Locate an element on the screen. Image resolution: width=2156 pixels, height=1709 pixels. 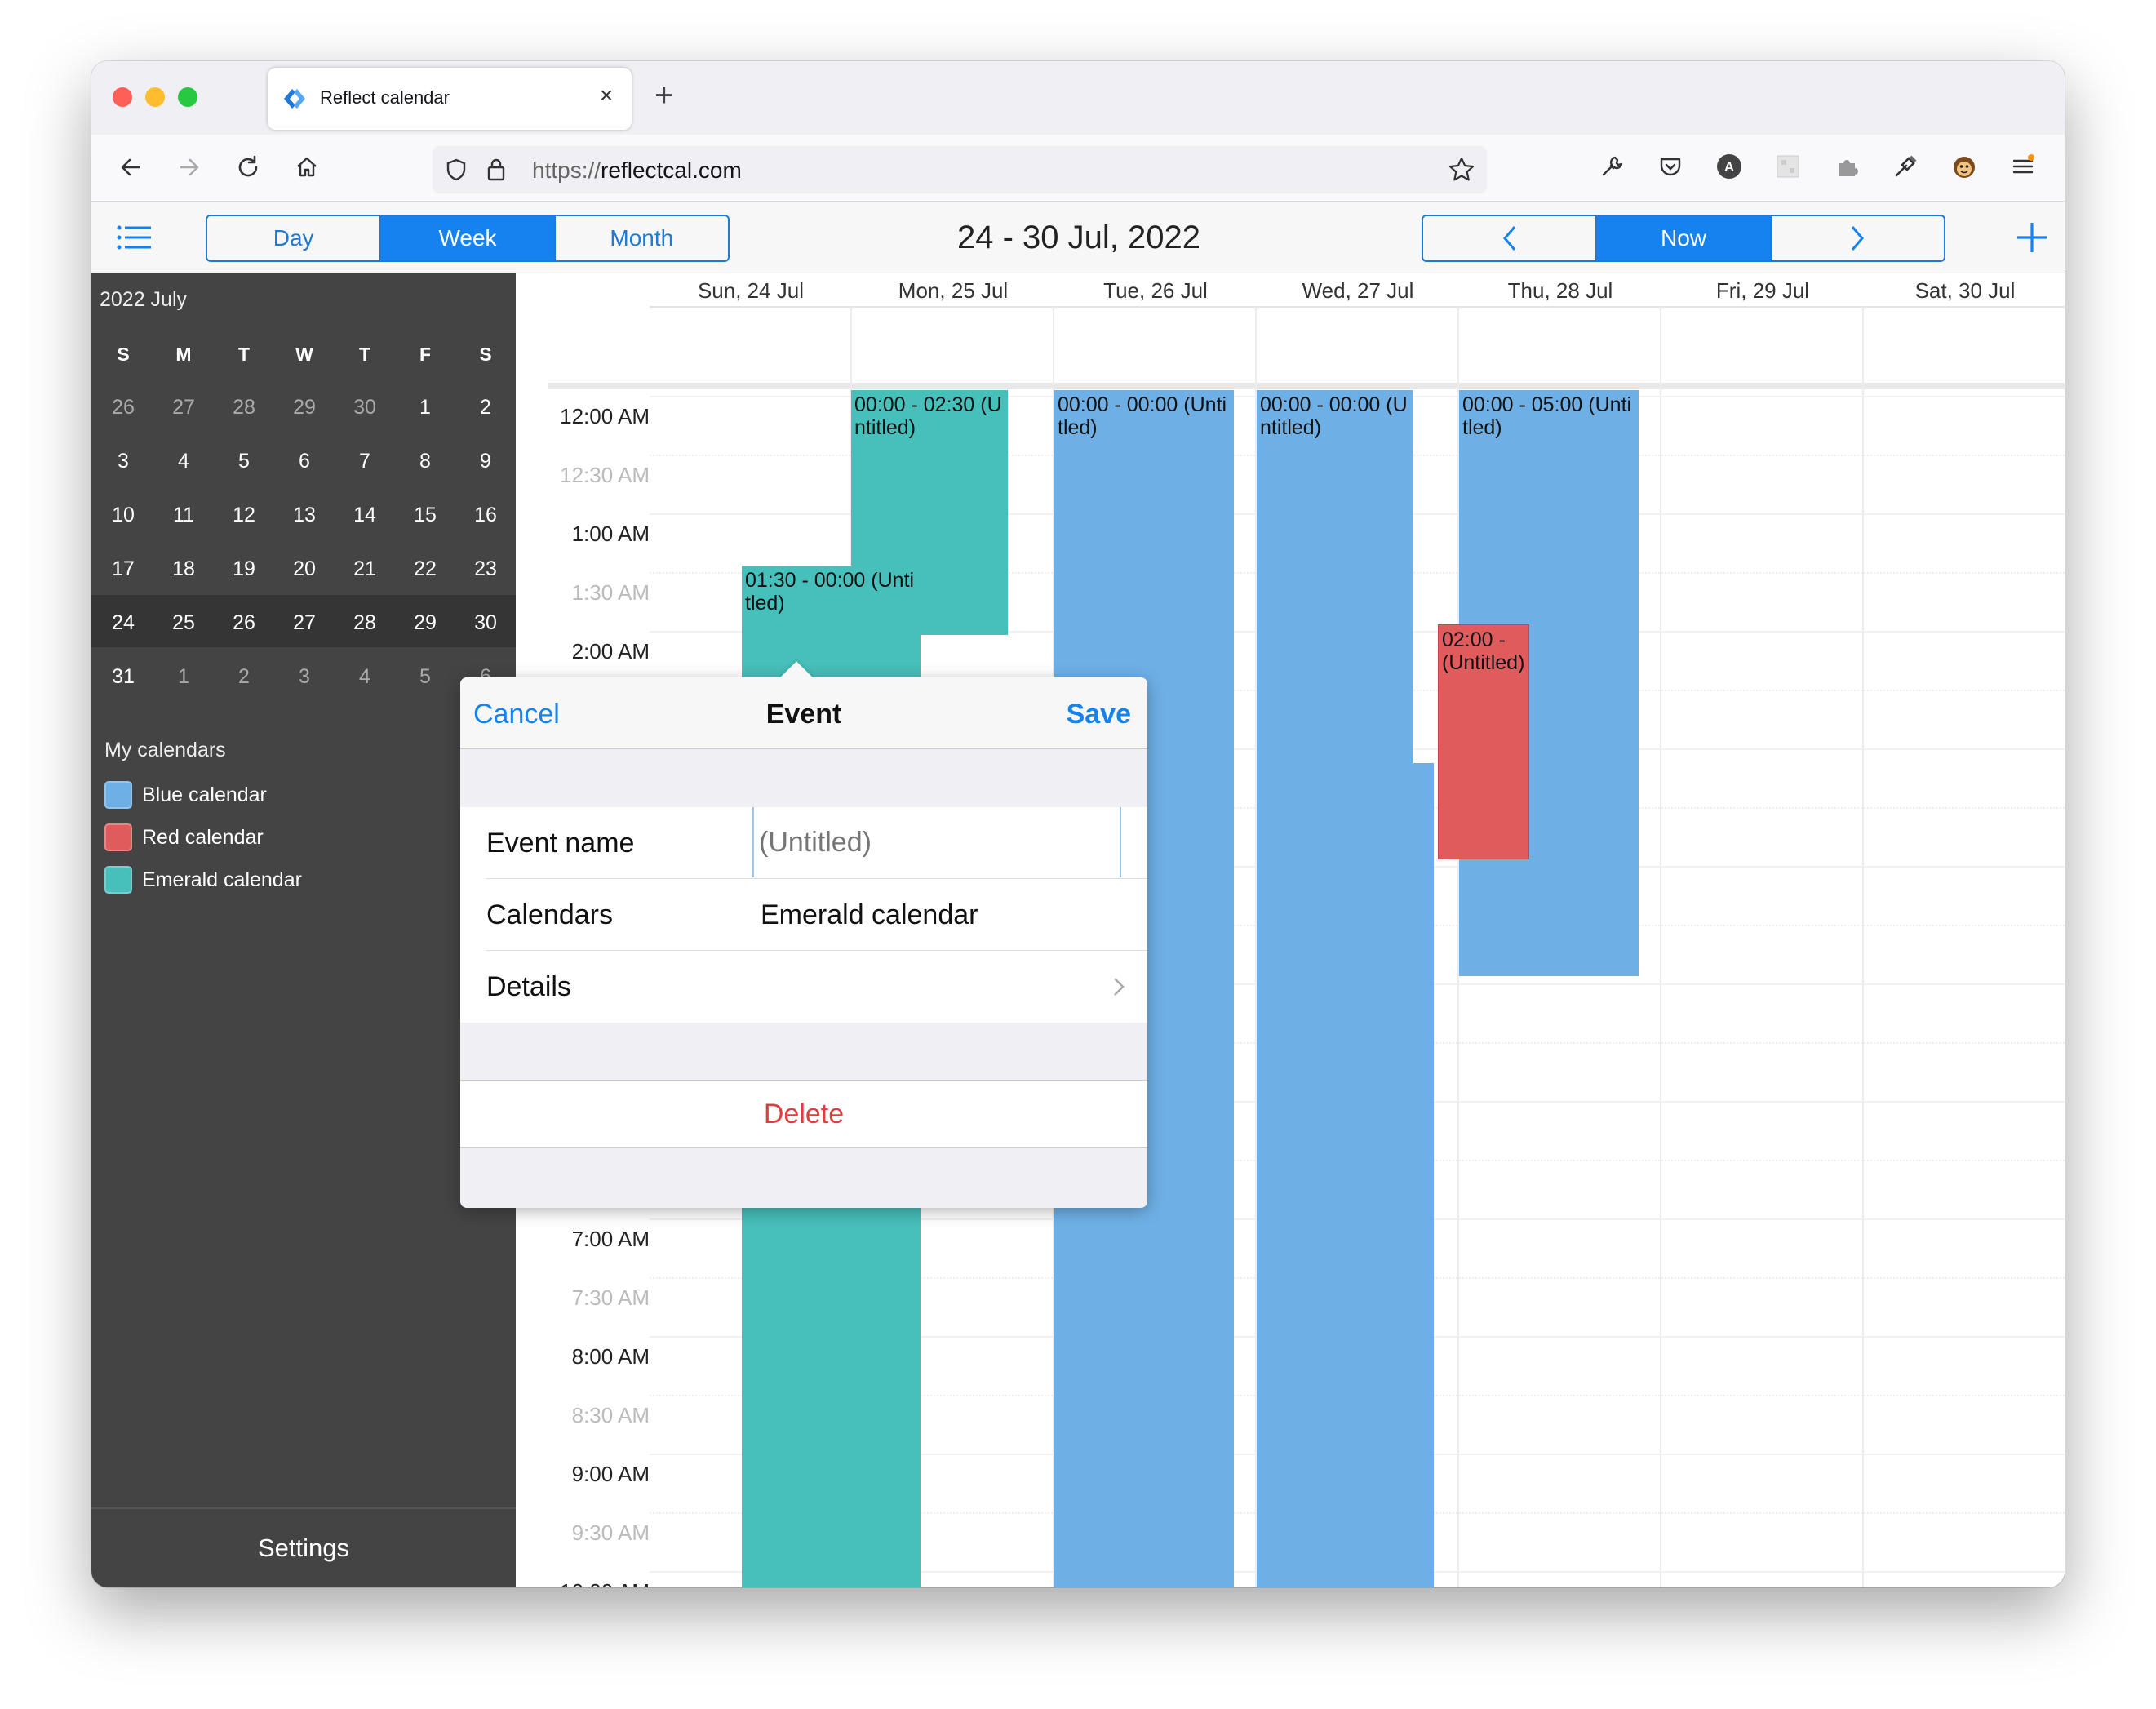
minical-day: 12 is located at coordinates (244, 515).